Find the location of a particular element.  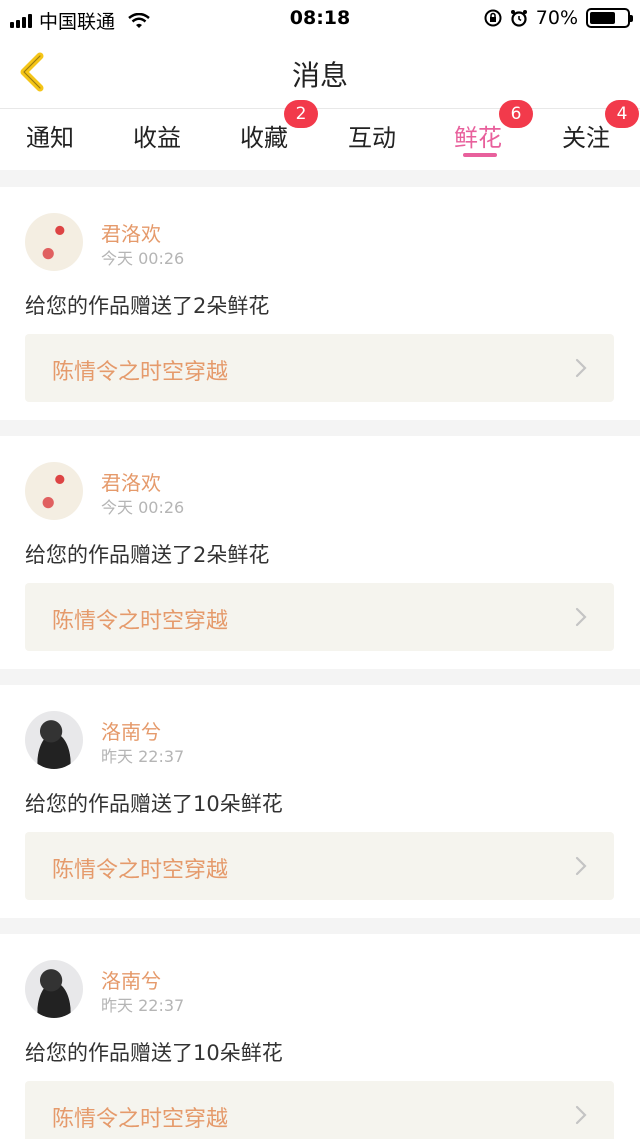

status-bar: 中国联通 08:18 70% is located at coordinates (320, 18).